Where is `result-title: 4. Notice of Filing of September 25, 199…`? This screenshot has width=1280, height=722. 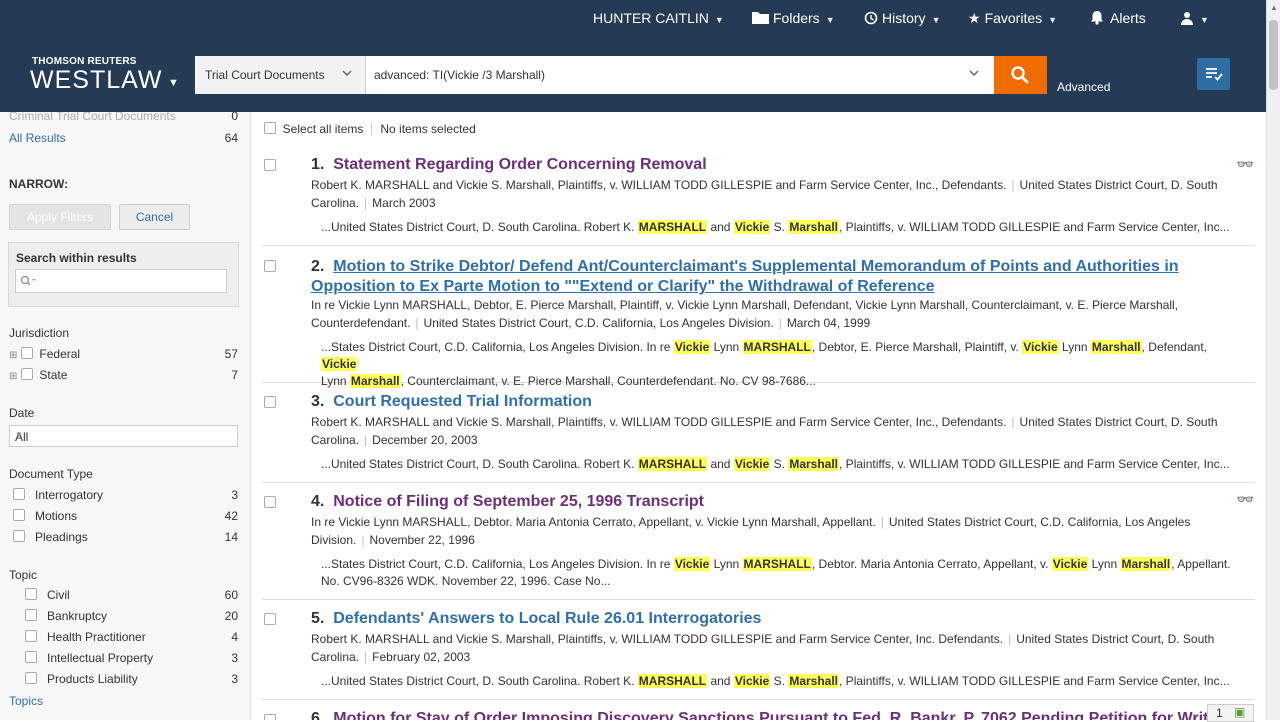
result-title: 4. Notice of Filing of September 25, 199… is located at coordinates (507, 502).